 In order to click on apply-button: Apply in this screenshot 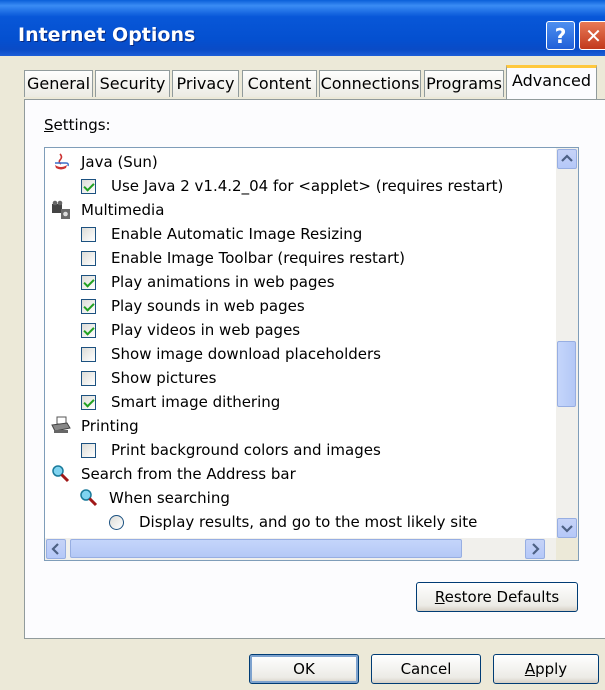, I will do `click(546, 669)`.